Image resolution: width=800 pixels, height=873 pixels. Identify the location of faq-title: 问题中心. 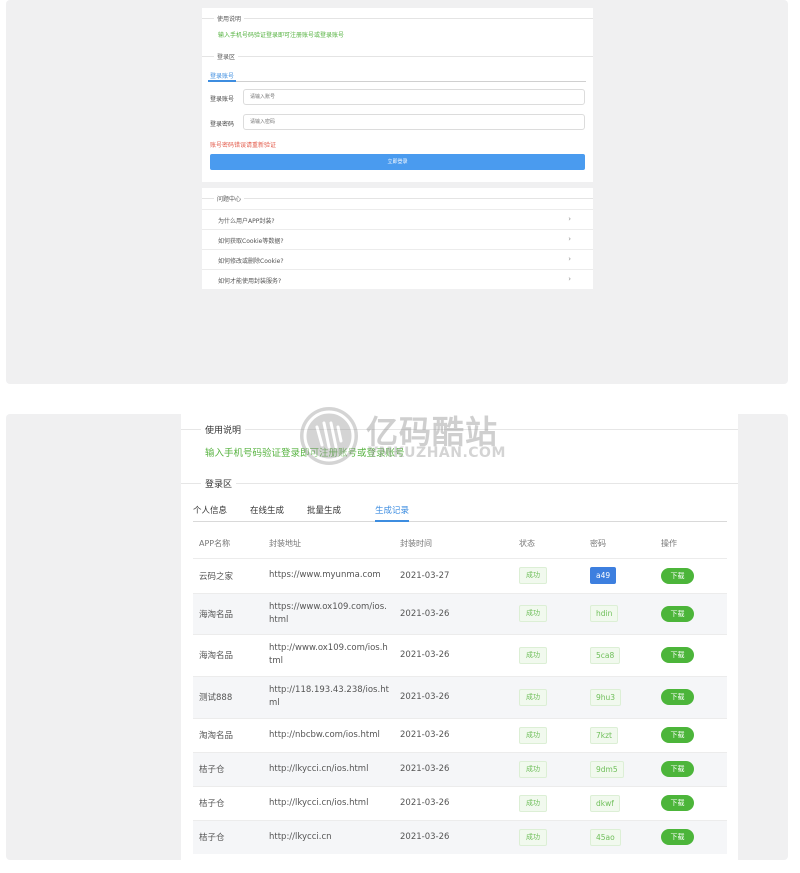
(229, 198).